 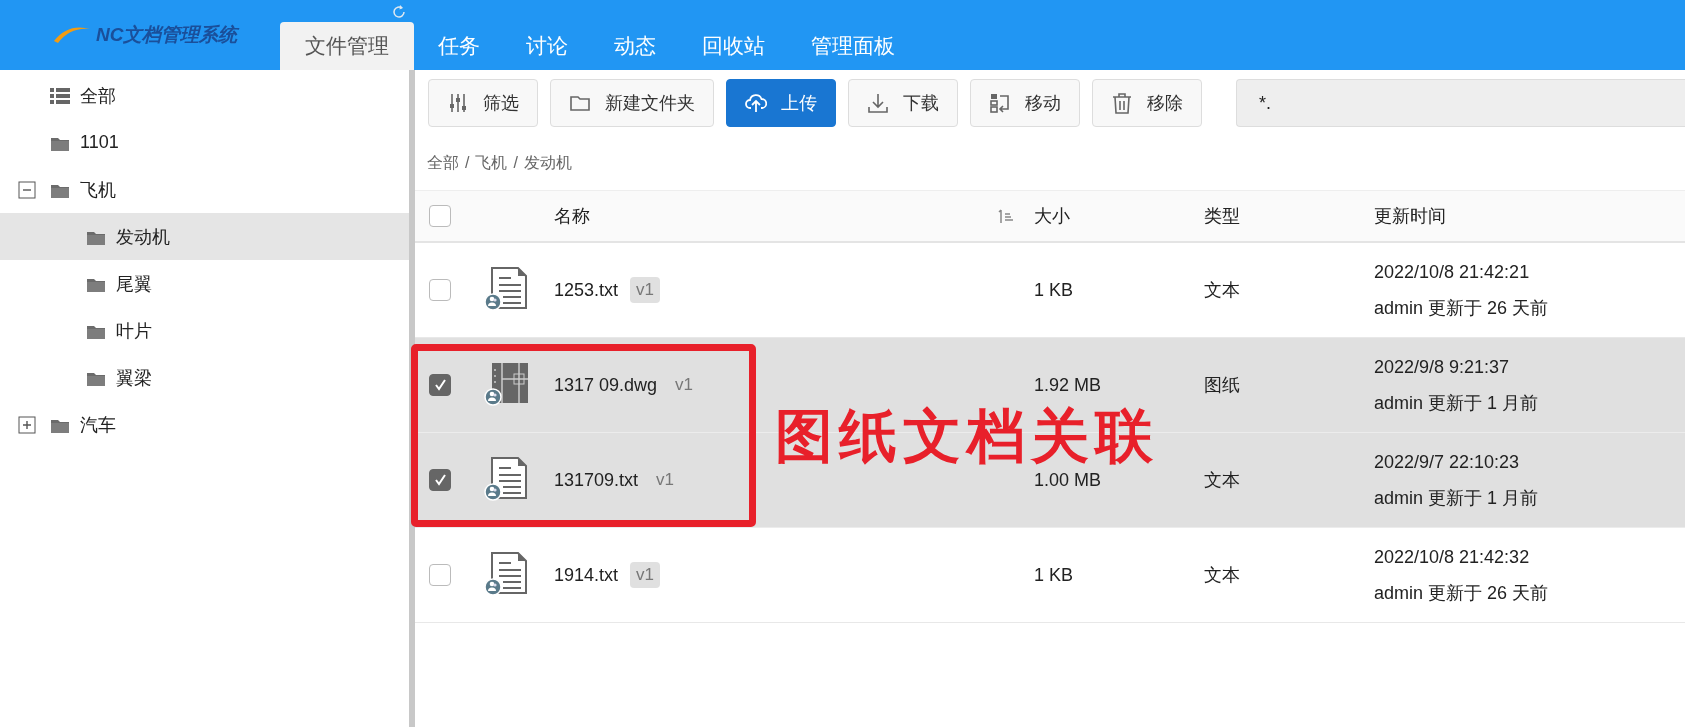 What do you see at coordinates (204, 330) in the screenshot?
I see `tree-item: 叶片` at bounding box center [204, 330].